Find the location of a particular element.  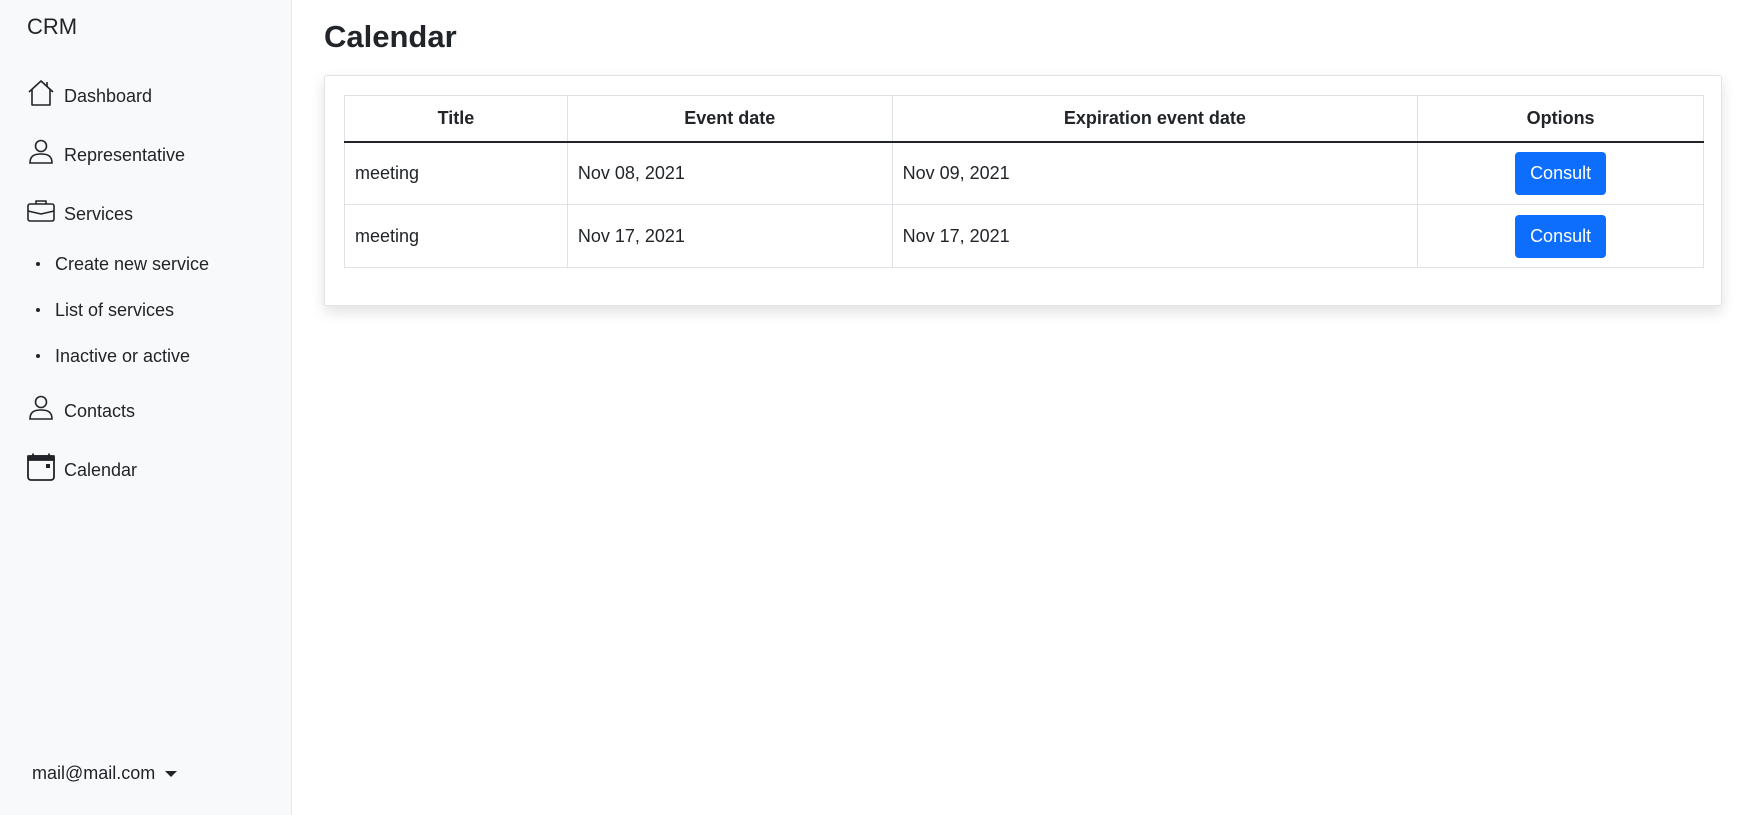

sidebar-item-dashboard: Dashboard is located at coordinates (89, 91).